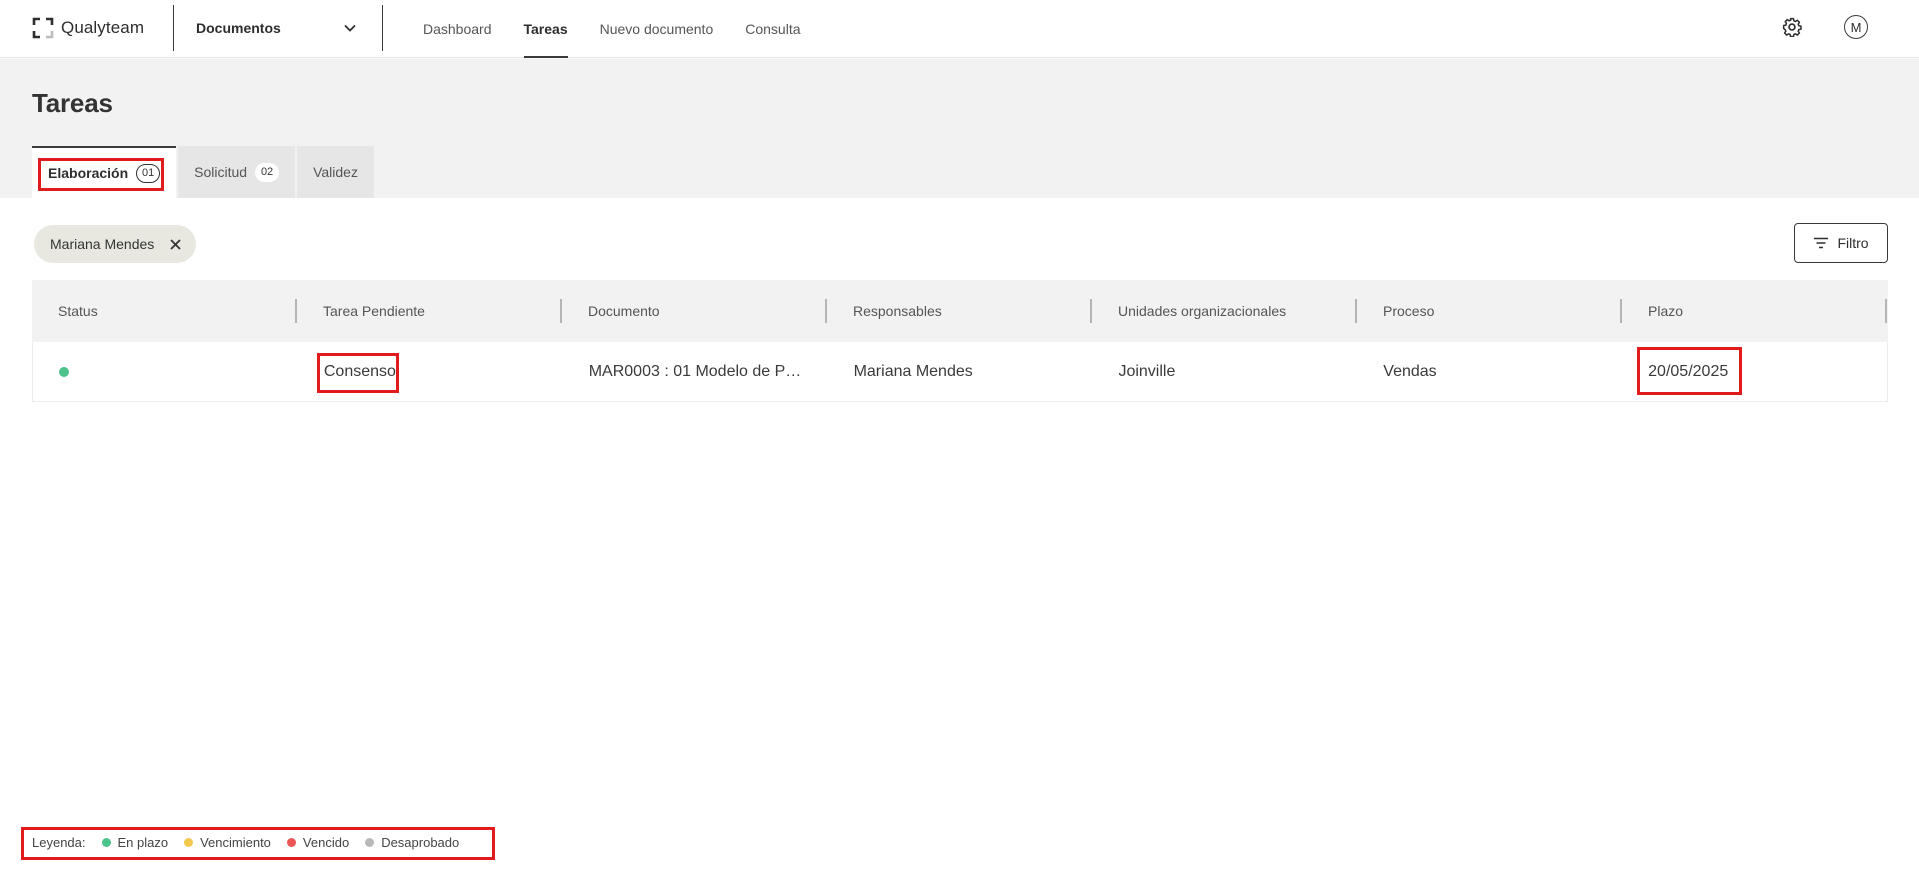 The image size is (1919, 873). What do you see at coordinates (772, 29) in the screenshot?
I see `nav-consulta: Consulta` at bounding box center [772, 29].